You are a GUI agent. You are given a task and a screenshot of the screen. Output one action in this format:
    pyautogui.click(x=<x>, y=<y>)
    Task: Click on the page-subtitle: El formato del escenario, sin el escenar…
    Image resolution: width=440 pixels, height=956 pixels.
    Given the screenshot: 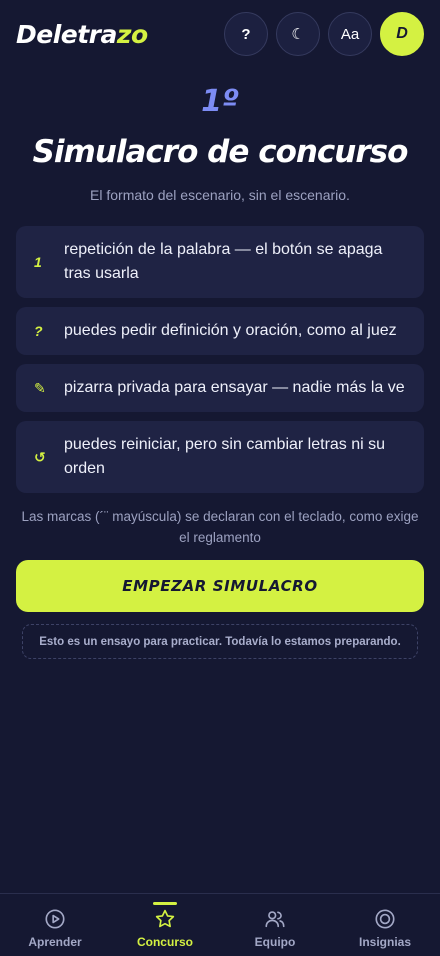 What is the action you would take?
    pyautogui.click(x=220, y=195)
    